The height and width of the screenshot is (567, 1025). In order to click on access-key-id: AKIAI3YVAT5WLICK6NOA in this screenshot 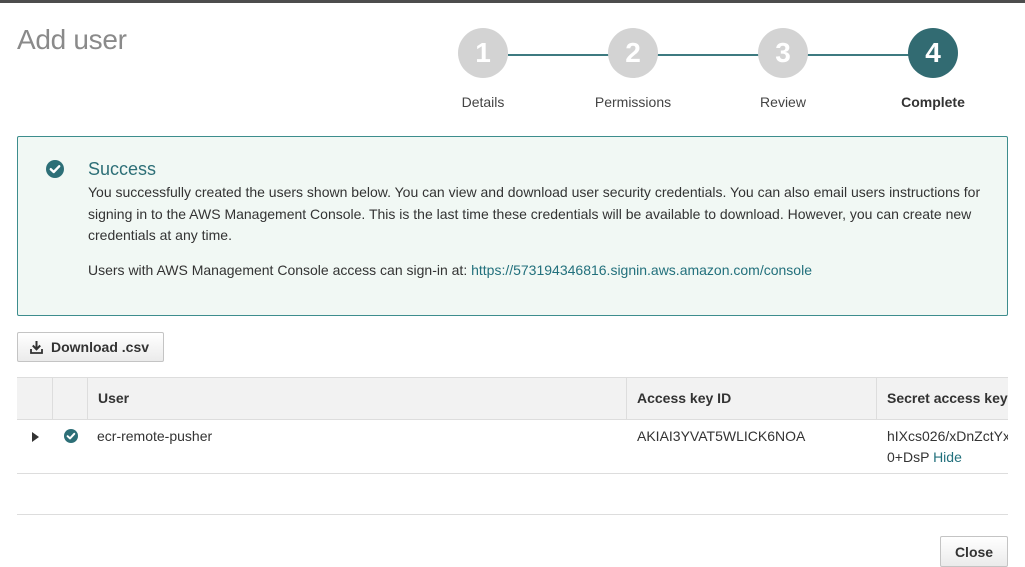, I will do `click(721, 436)`.